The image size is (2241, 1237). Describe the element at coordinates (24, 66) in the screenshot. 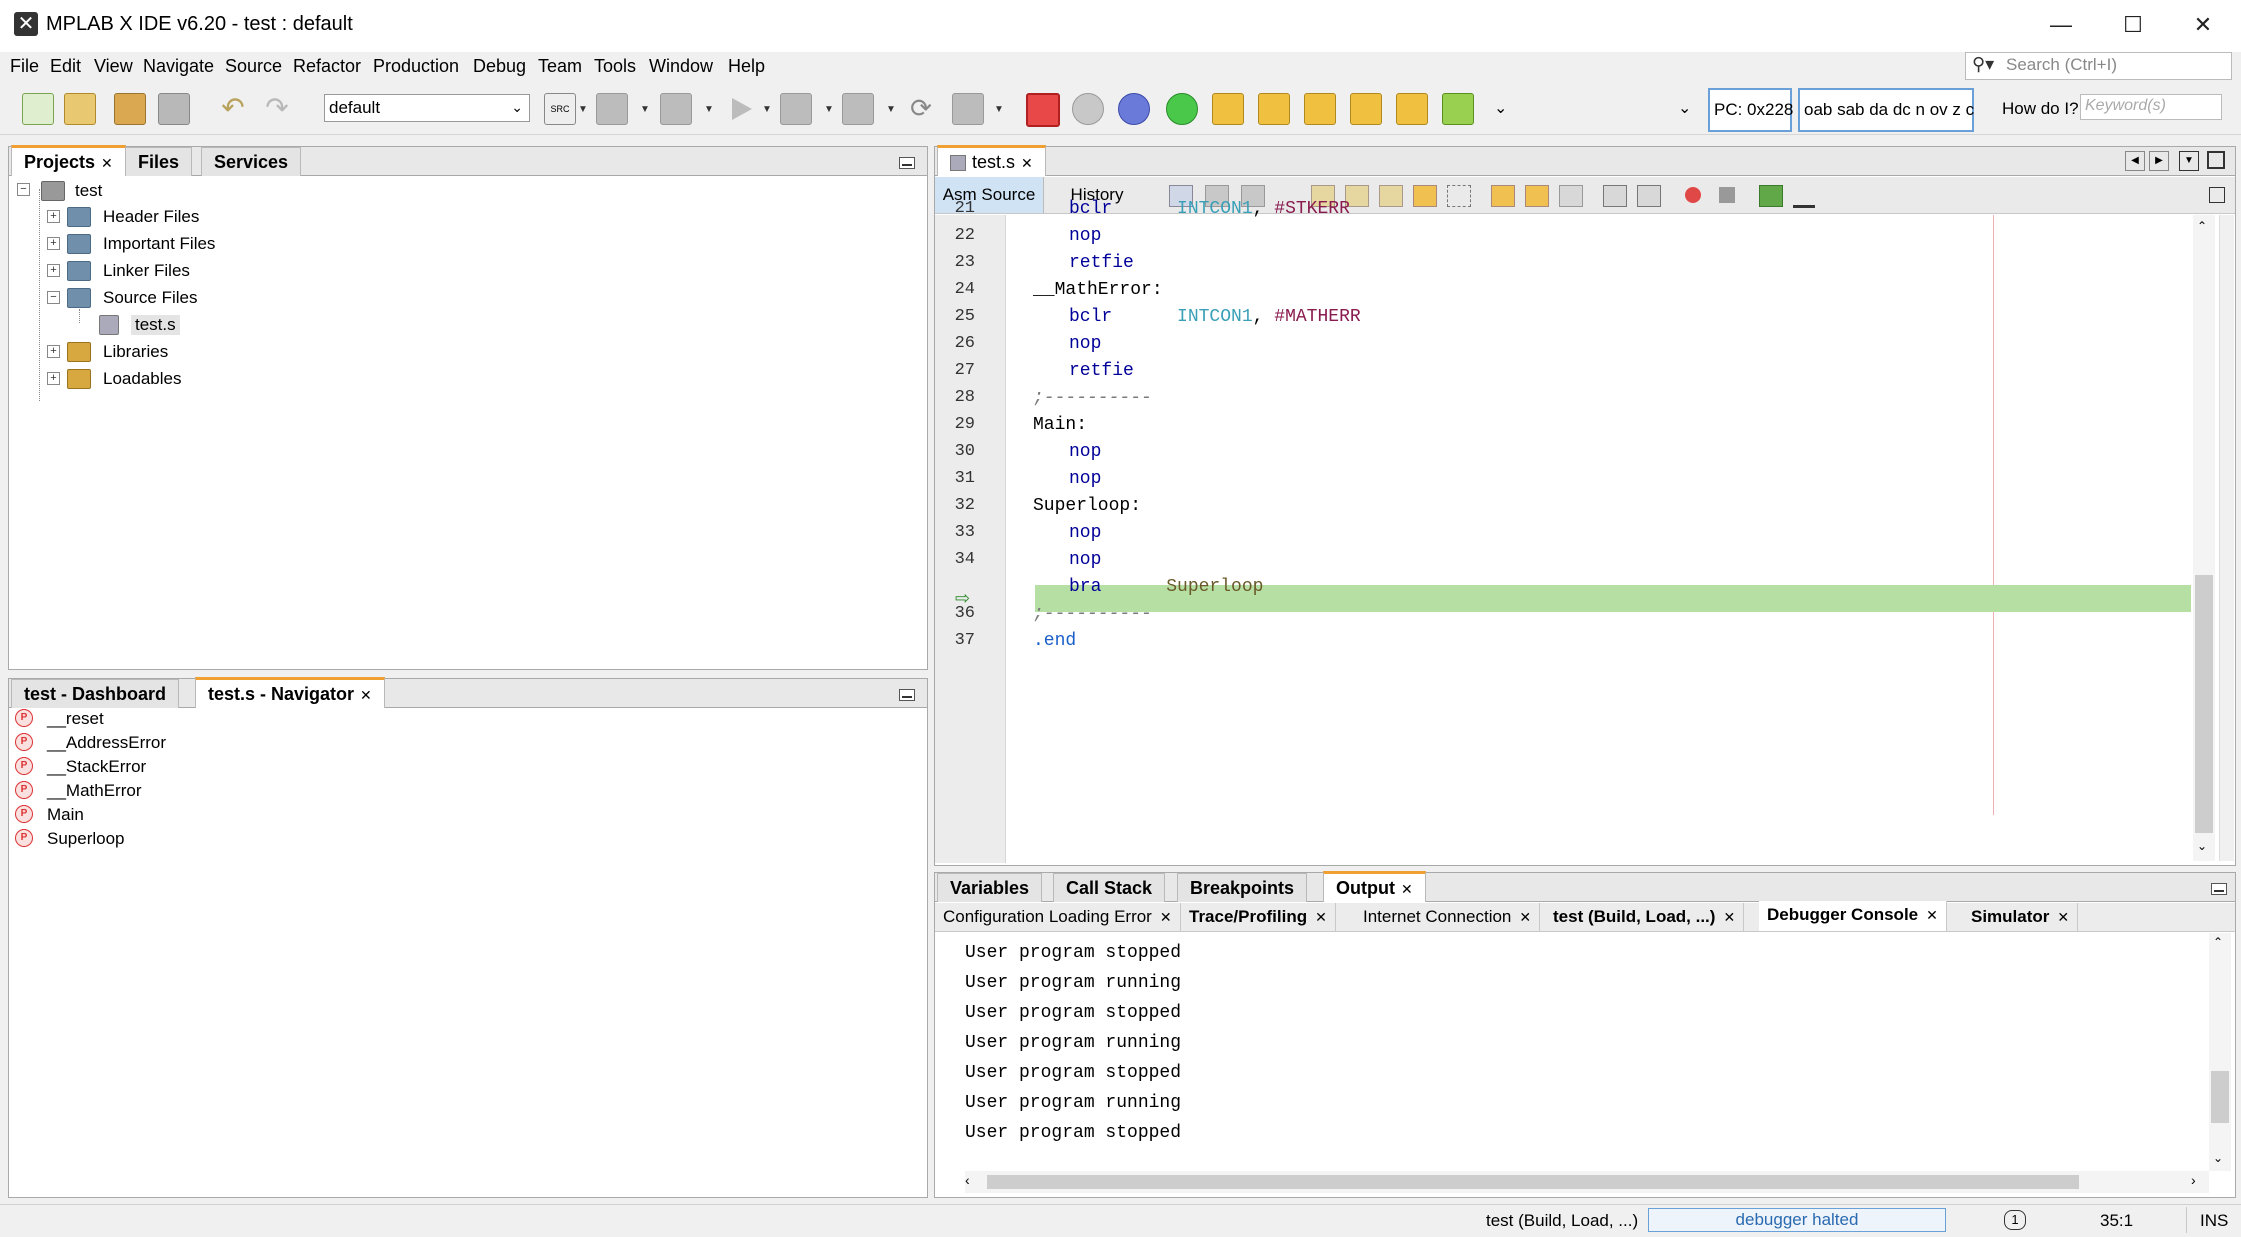

I see `menu-file: File` at that location.